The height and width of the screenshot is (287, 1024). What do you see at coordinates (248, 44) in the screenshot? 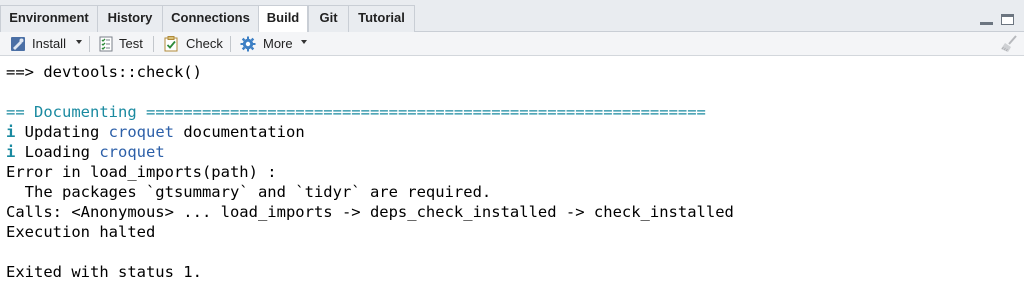
I see `gear-icon` at bounding box center [248, 44].